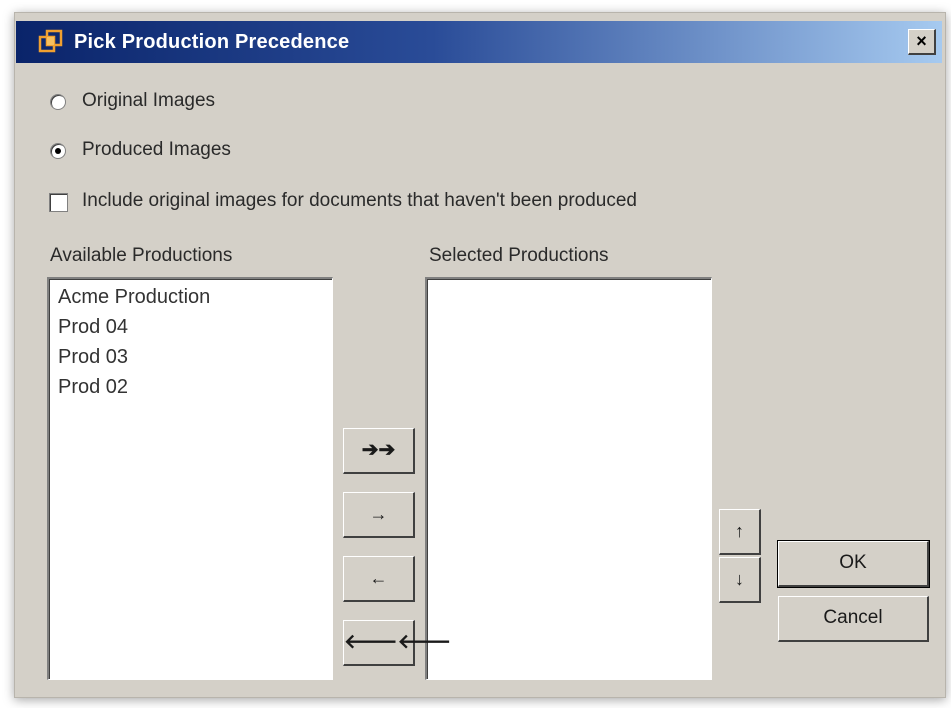 This screenshot has width=951, height=708. What do you see at coordinates (519, 255) in the screenshot?
I see `selected-productions-header: Selected Productions` at bounding box center [519, 255].